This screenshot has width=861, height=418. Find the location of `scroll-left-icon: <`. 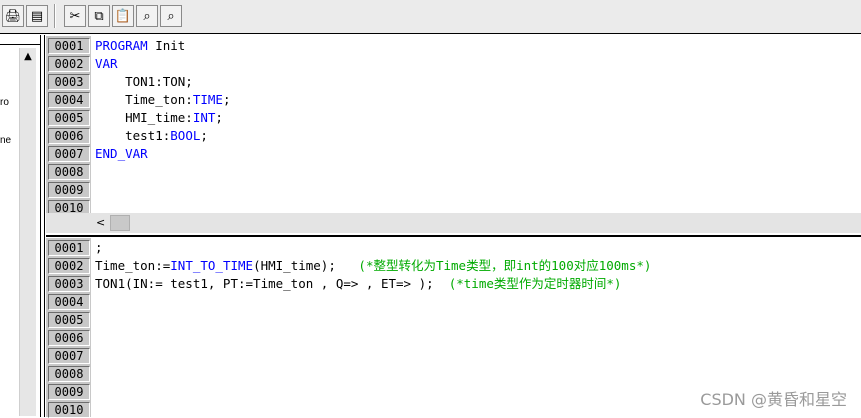

scroll-left-icon: < is located at coordinates (100, 222).